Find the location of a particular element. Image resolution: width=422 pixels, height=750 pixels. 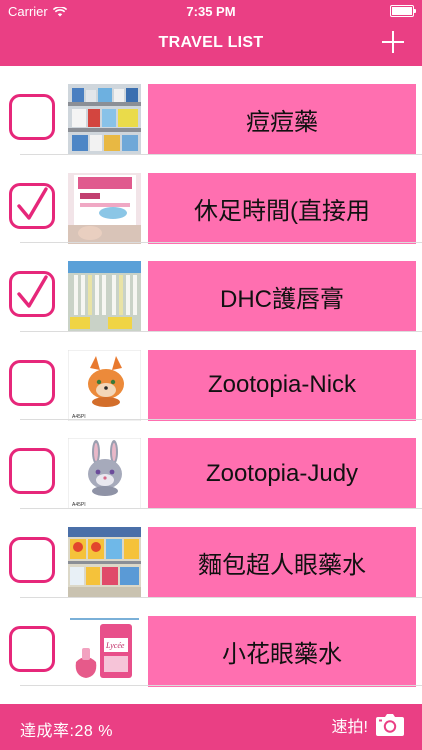

lip-balm-shelf-image is located at coordinates (104, 297).